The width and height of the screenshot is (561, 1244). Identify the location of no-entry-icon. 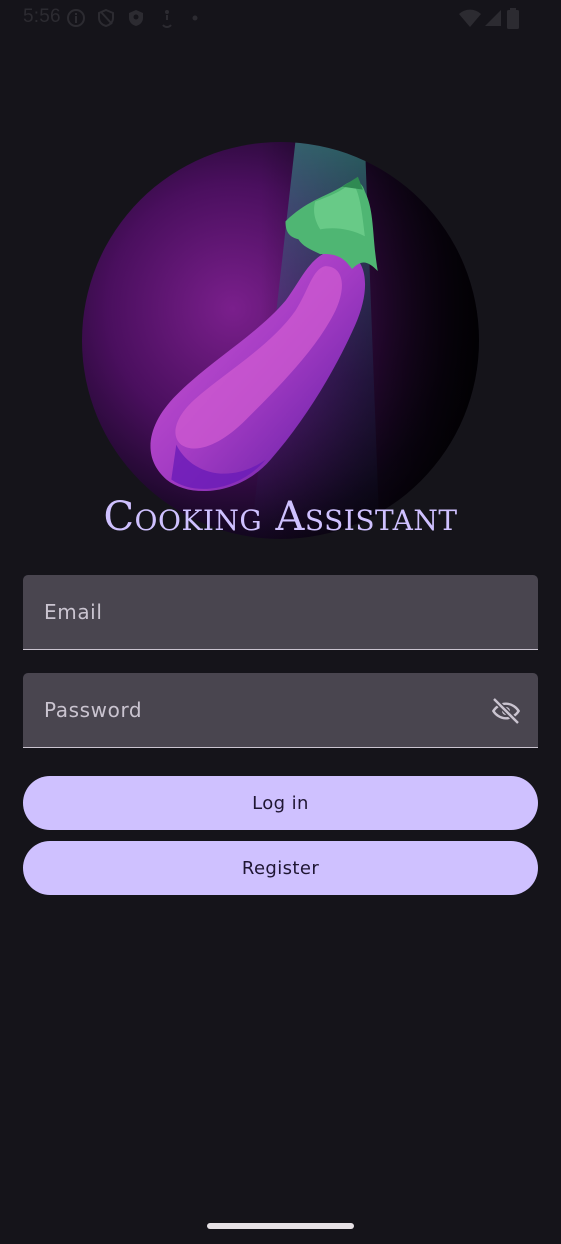
(106, 18).